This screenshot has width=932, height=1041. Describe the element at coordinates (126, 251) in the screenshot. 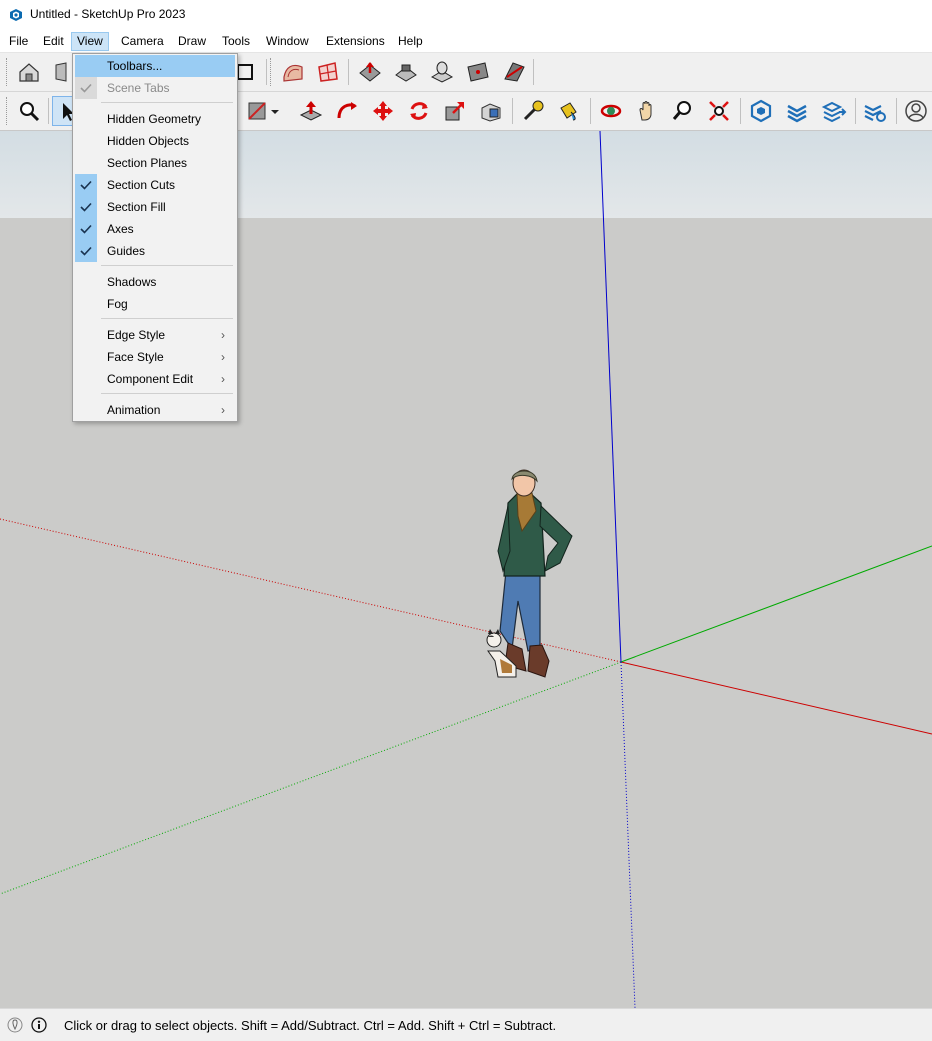

I see `menu-item-label: Guides` at that location.